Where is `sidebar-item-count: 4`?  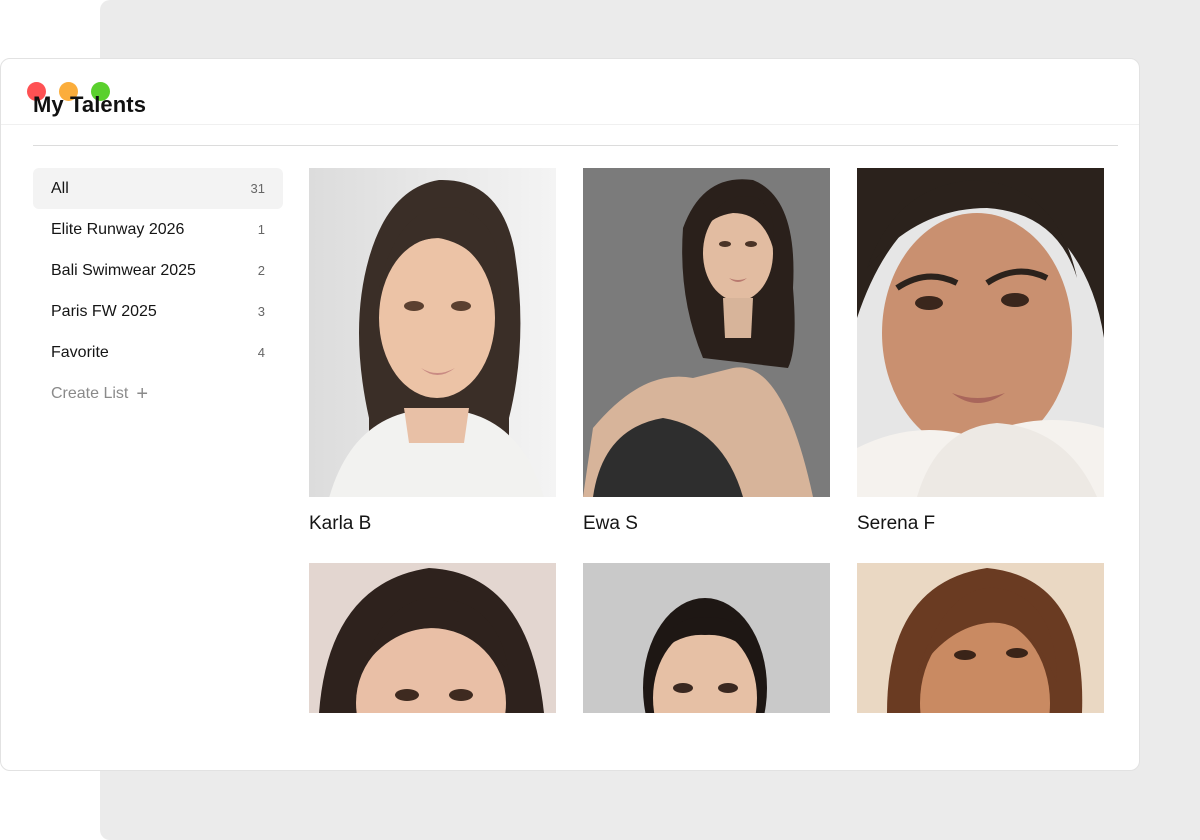
sidebar-item-count: 4 is located at coordinates (261, 352).